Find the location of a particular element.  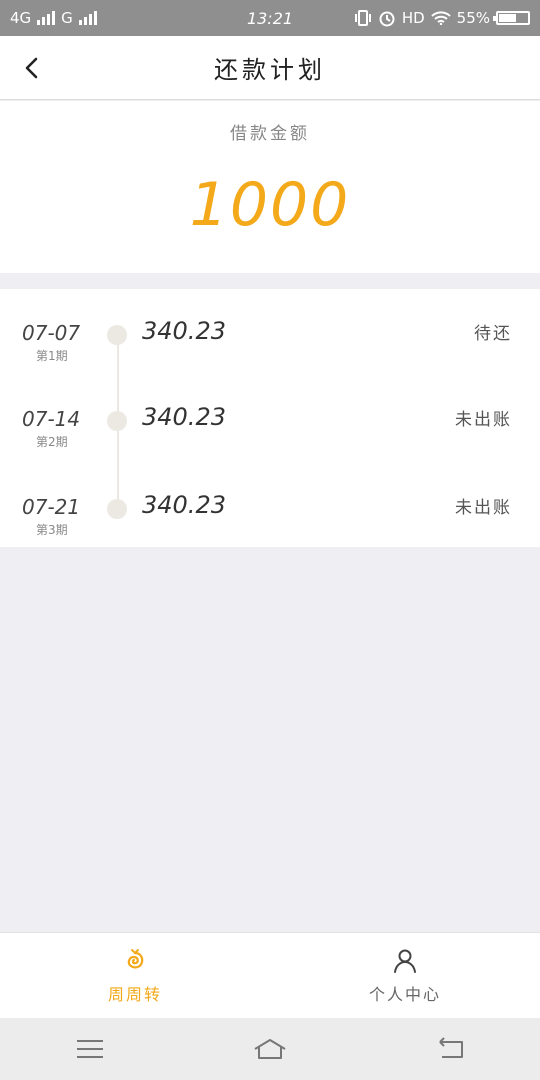

vibrate-icon is located at coordinates (362, 18).